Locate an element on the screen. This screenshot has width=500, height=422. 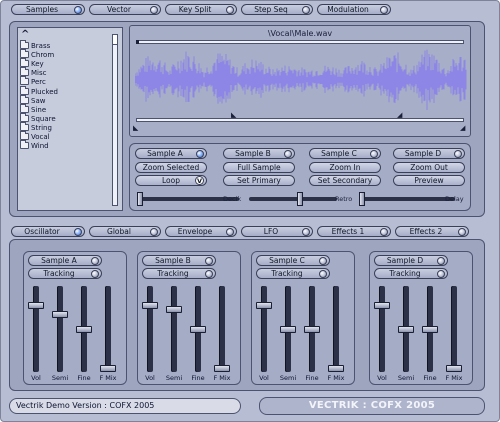
set-primary-button: Set Primary is located at coordinates (259, 180).